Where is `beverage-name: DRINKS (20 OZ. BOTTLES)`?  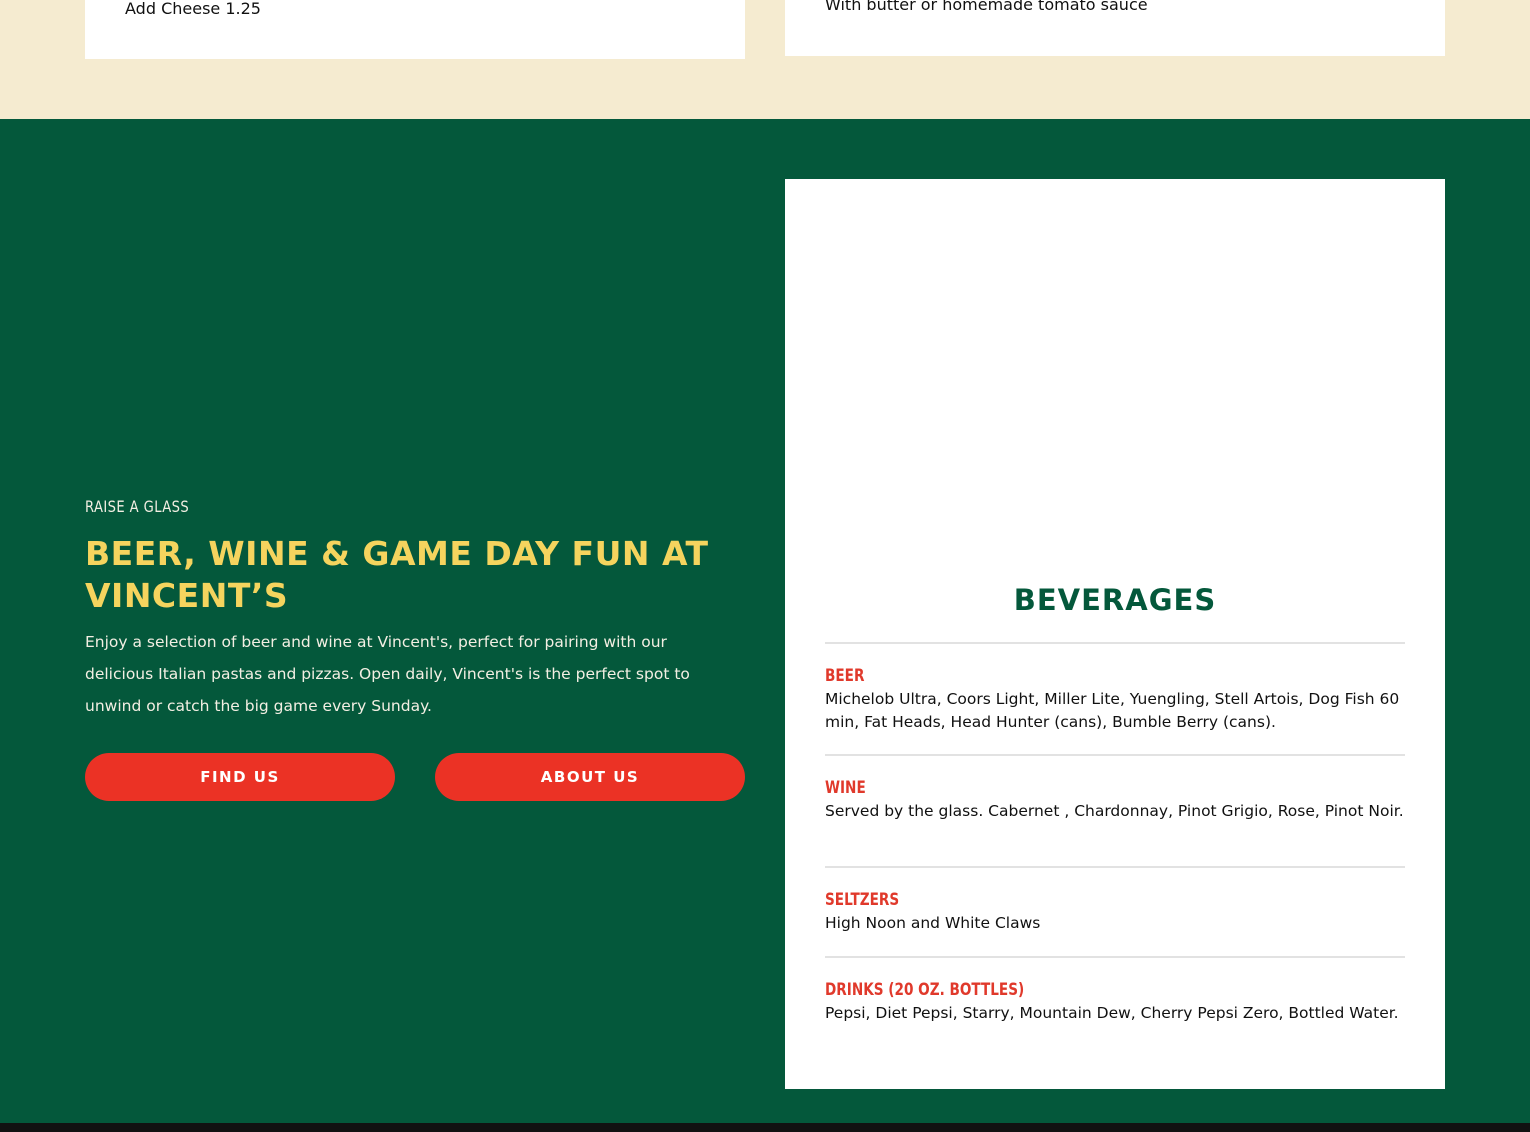 beverage-name: DRINKS (20 OZ. BOTTLES) is located at coordinates (925, 990).